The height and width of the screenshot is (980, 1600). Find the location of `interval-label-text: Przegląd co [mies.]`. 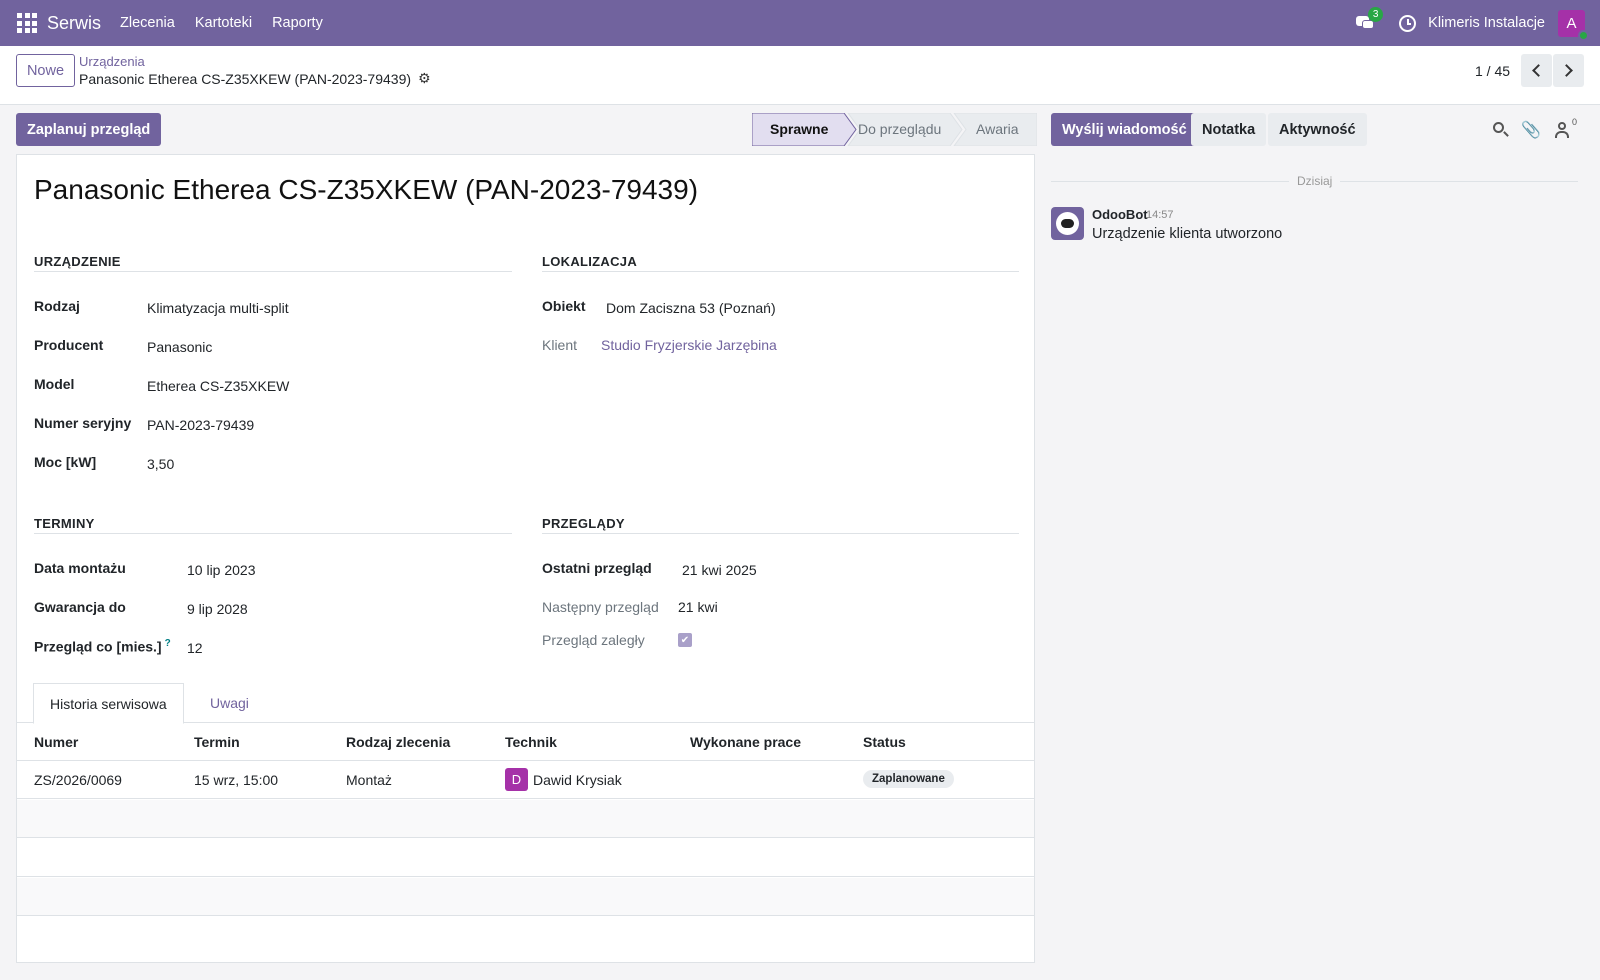

interval-label-text: Przegląd co [mies.] is located at coordinates (98, 646).